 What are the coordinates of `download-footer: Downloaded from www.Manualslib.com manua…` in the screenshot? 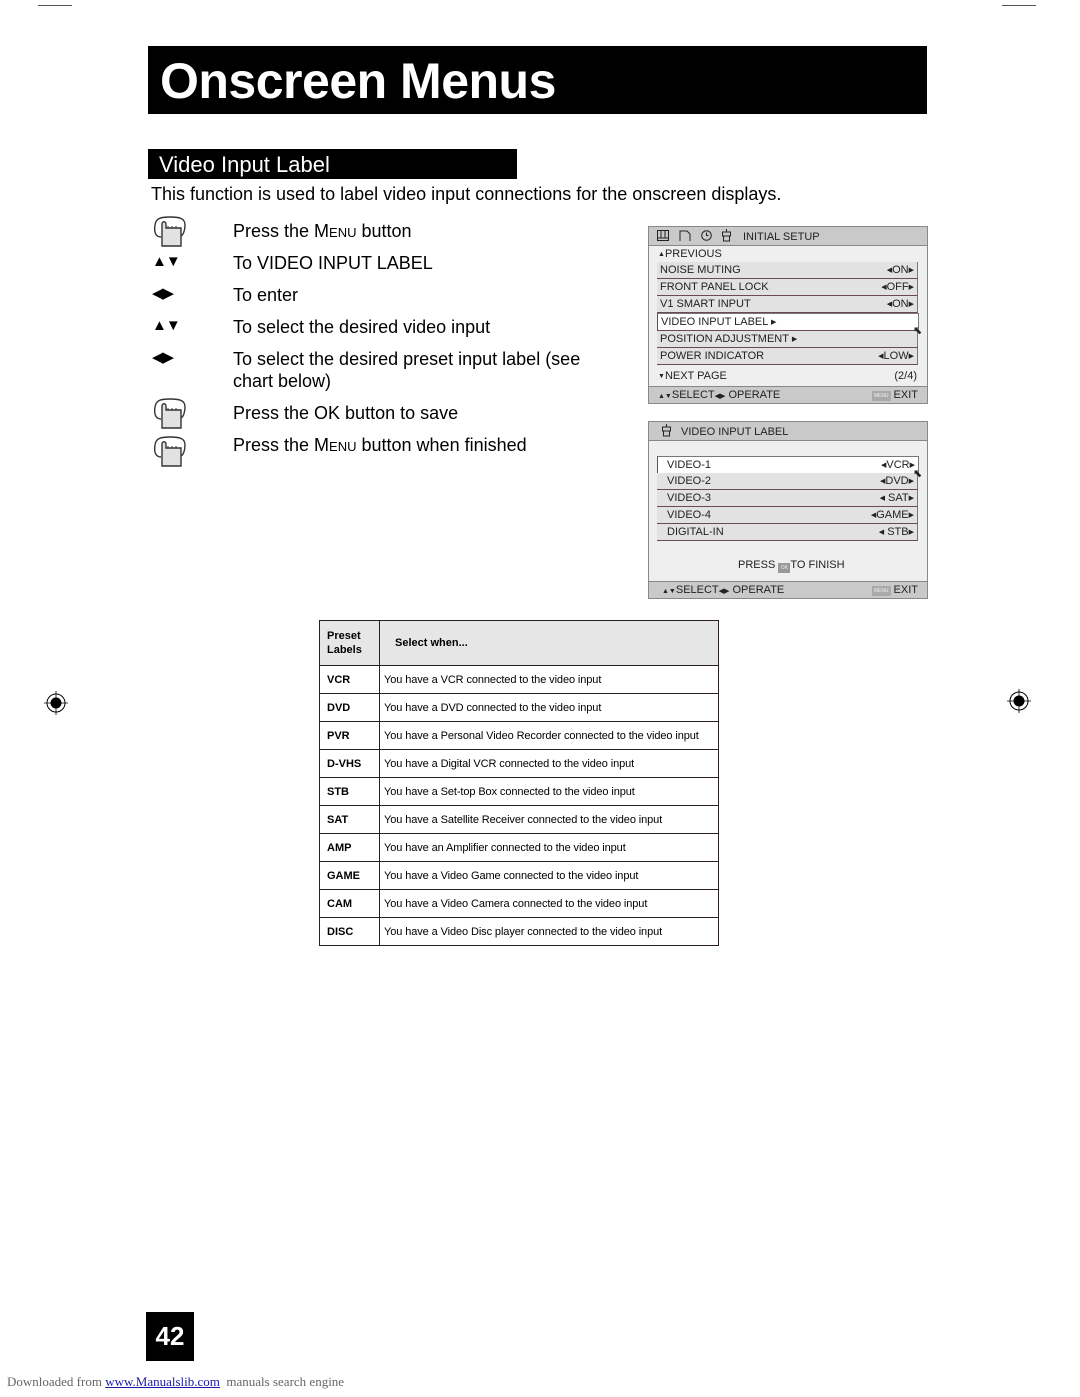 It's located at (176, 1381).